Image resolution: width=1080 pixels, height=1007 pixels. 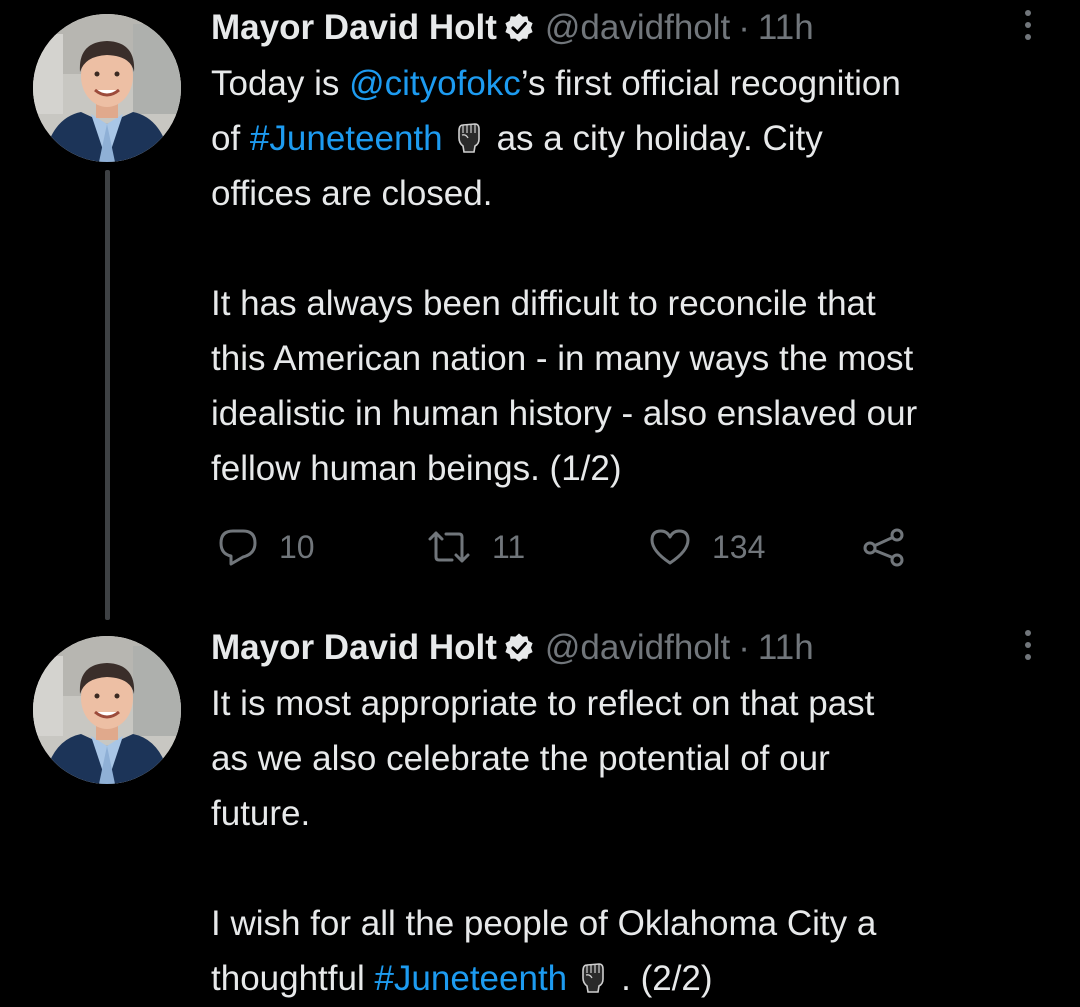 I want to click on tweet-text-line: thoughtful #Juneteenth. (2/2), so click(x=462, y=978).